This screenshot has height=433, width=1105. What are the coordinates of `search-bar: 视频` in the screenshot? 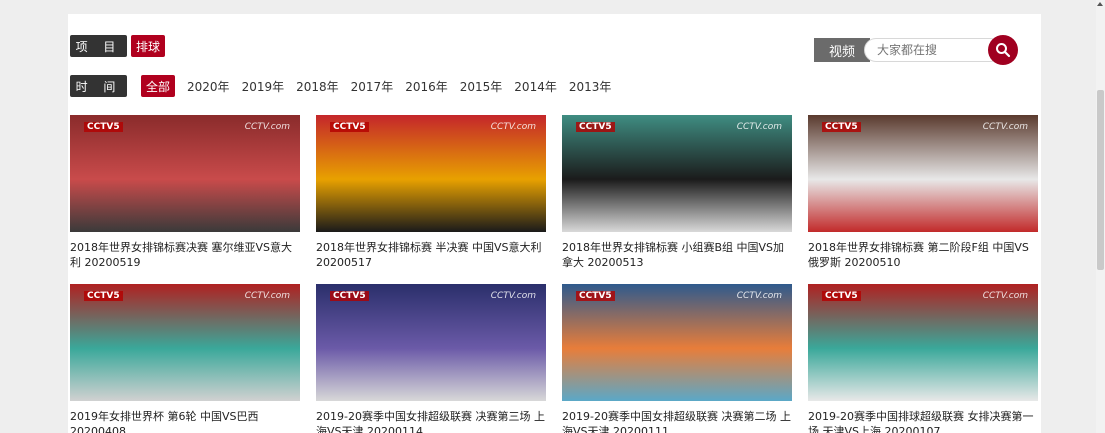 It's located at (916, 50).